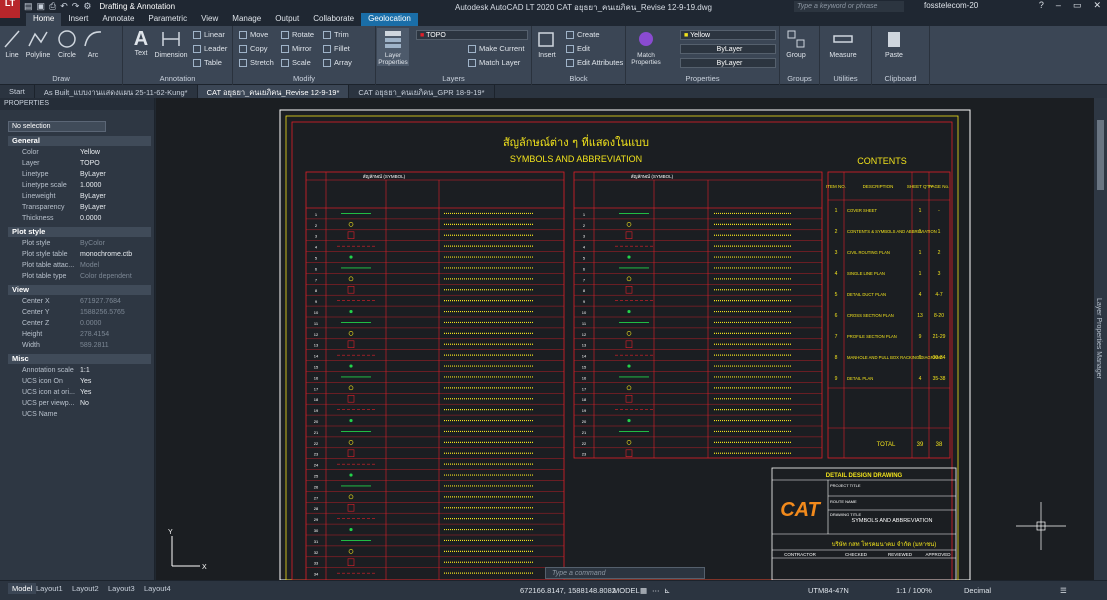 The image size is (1107, 600). I want to click on tab-parametric: Parametric, so click(167, 19).